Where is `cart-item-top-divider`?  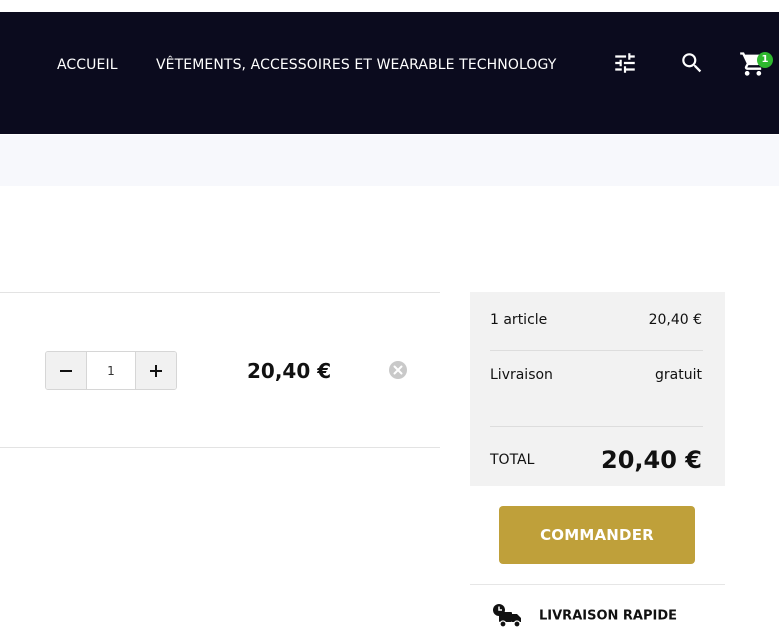 cart-item-top-divider is located at coordinates (220, 292).